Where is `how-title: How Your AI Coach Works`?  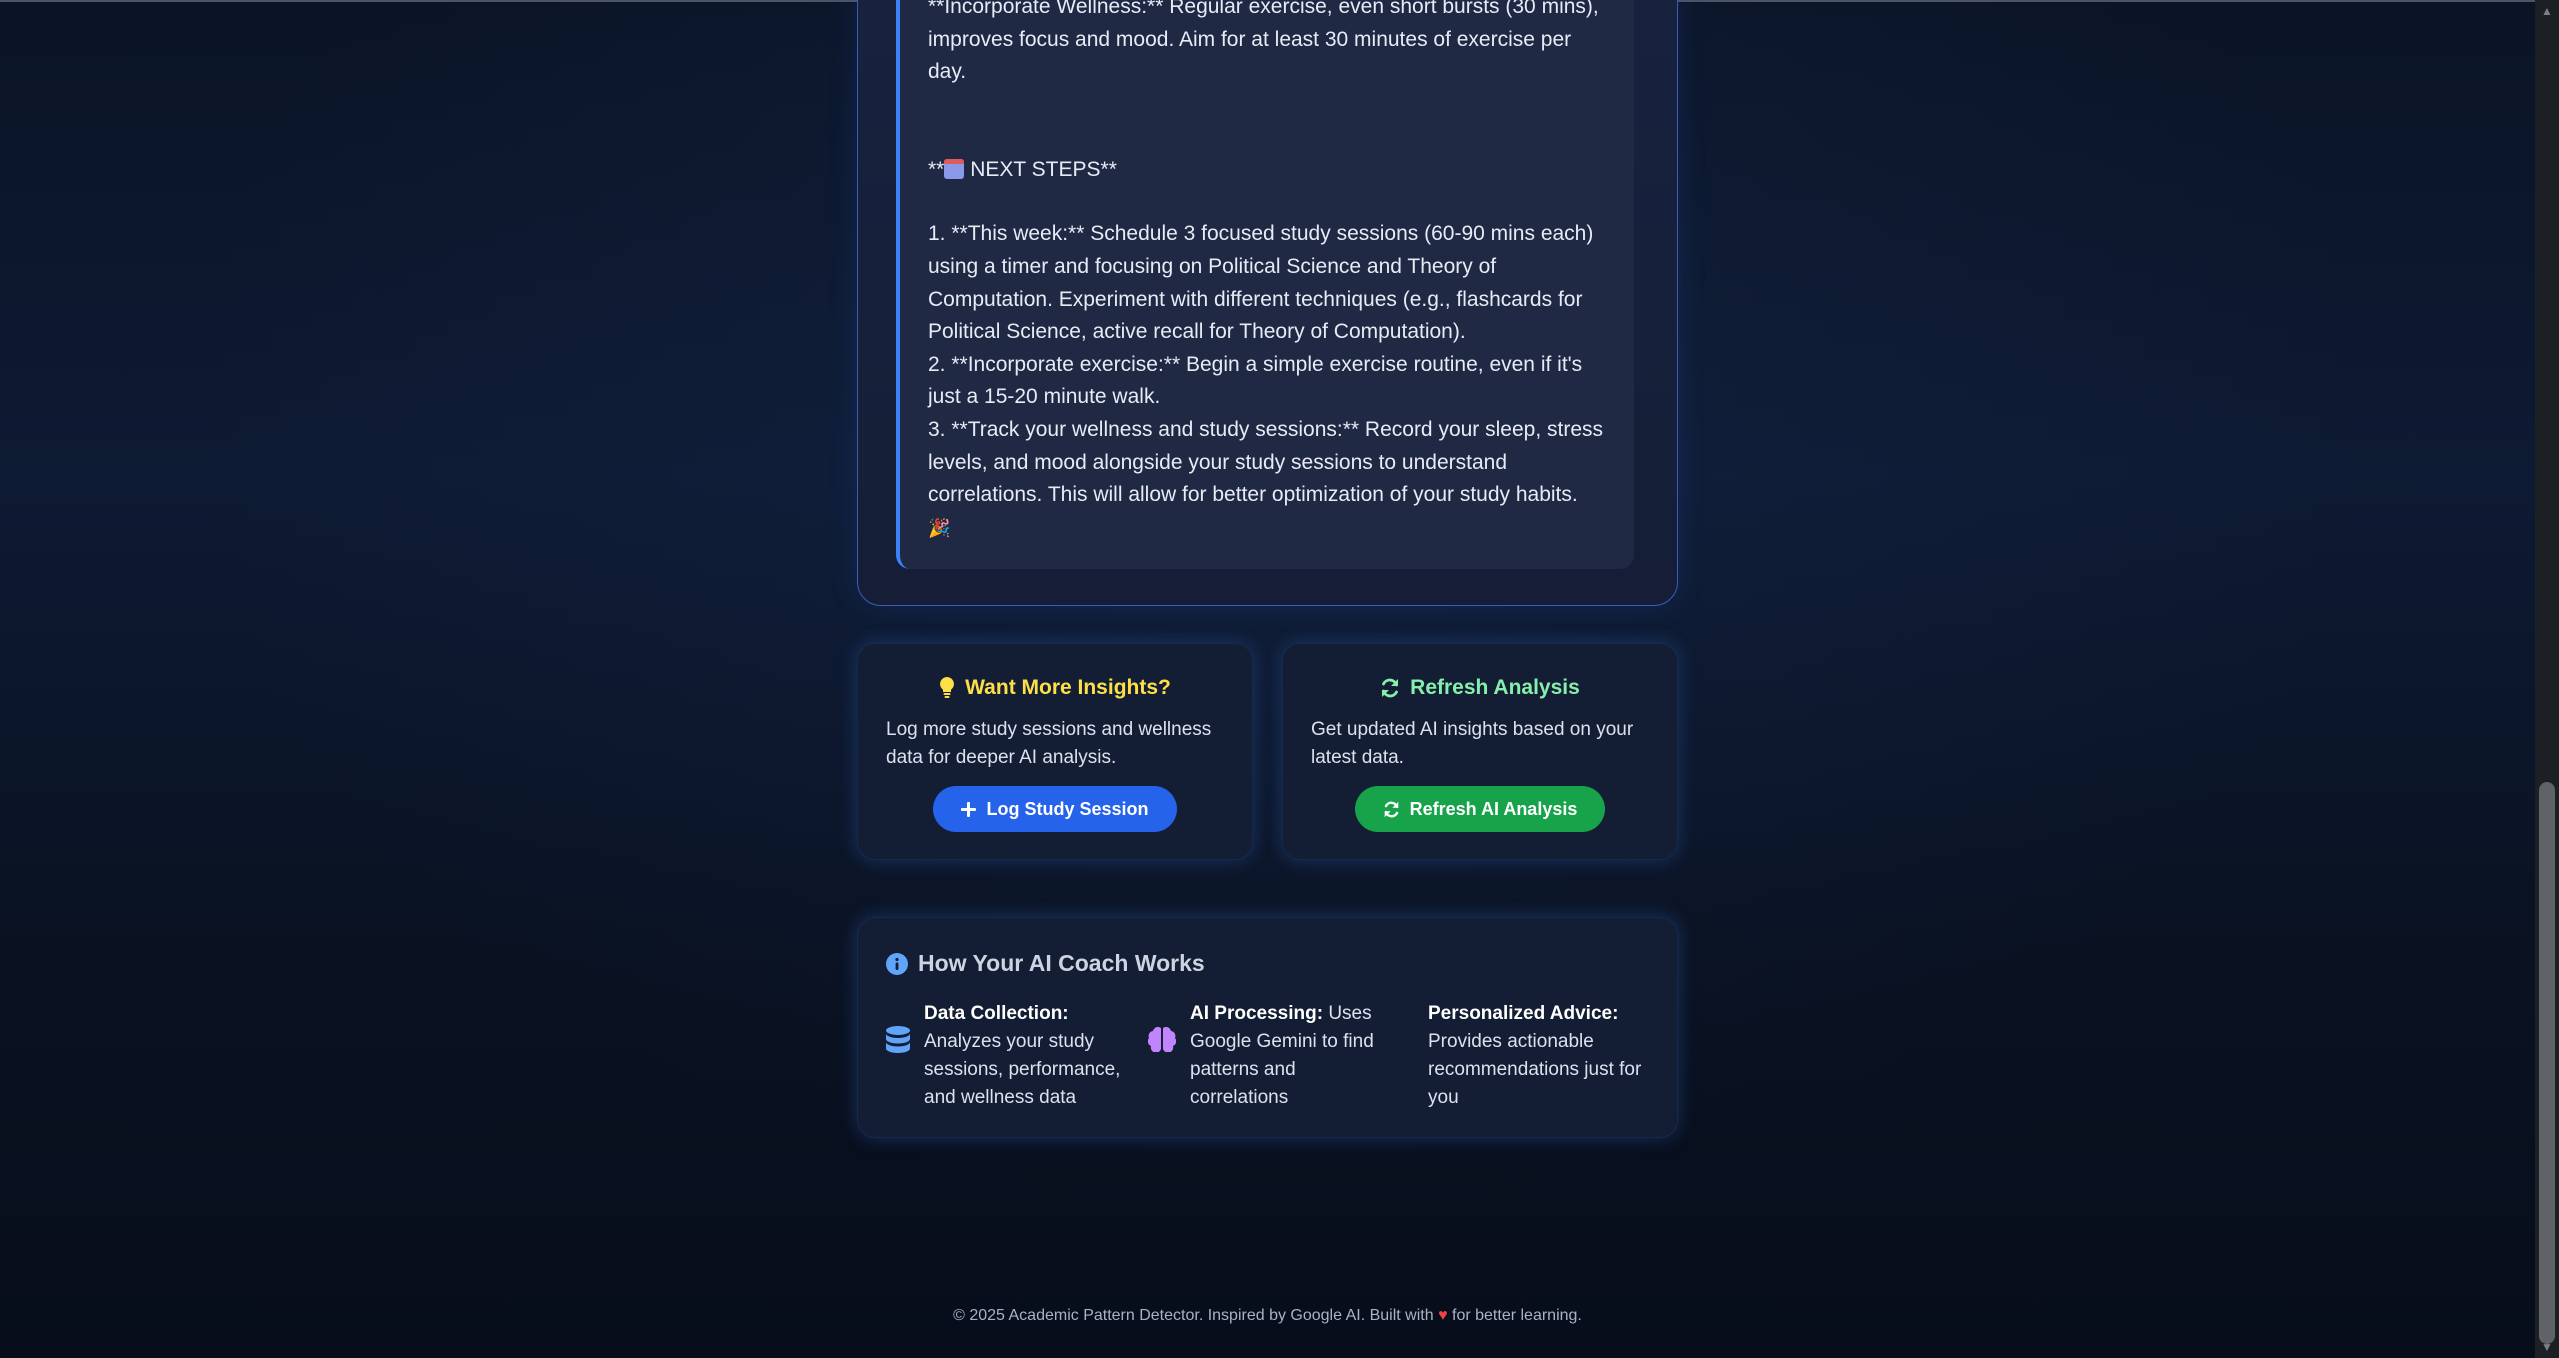 how-title: How Your AI Coach Works is located at coordinates (1061, 963).